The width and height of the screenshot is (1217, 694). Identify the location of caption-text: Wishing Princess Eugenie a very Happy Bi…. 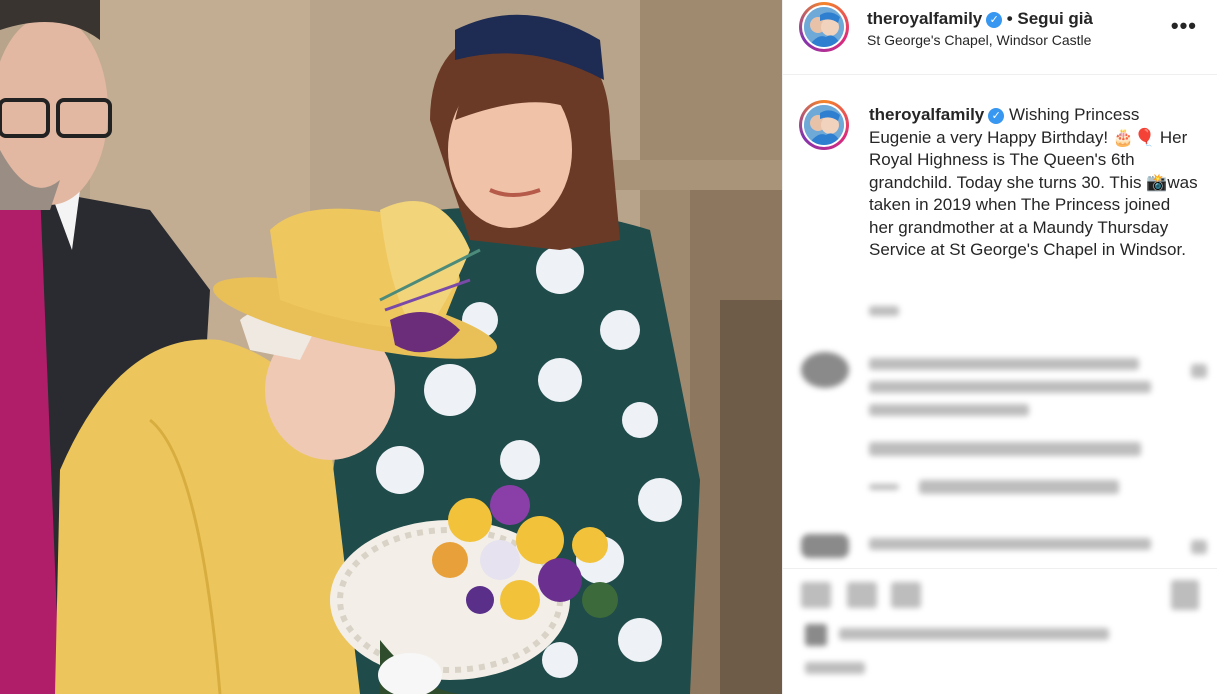
(1033, 182).